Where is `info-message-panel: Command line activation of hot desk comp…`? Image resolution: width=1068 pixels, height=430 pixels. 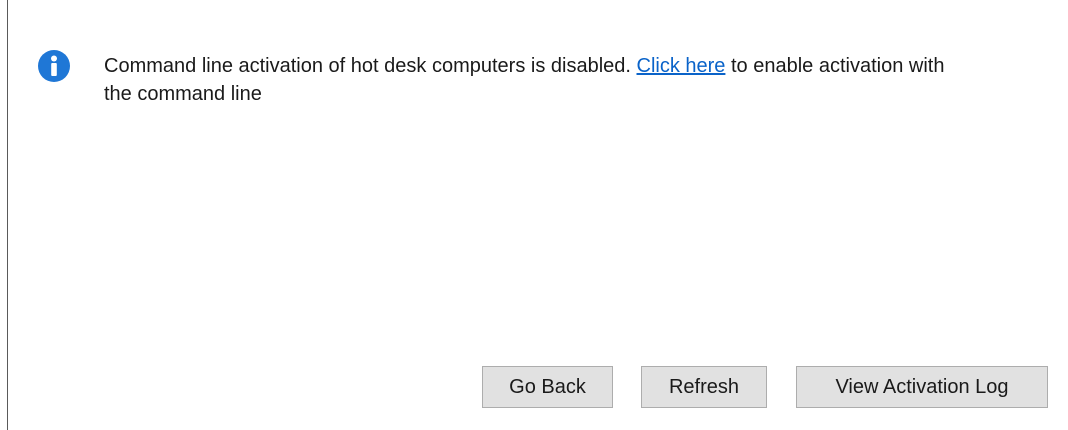
info-message-panel: Command line activation of hot desk comp… is located at coordinates (538, 79).